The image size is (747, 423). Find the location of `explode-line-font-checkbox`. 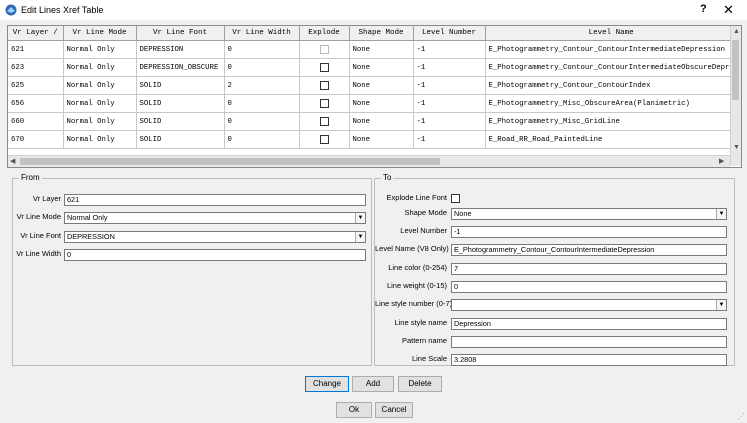

explode-line-font-checkbox is located at coordinates (455, 198).